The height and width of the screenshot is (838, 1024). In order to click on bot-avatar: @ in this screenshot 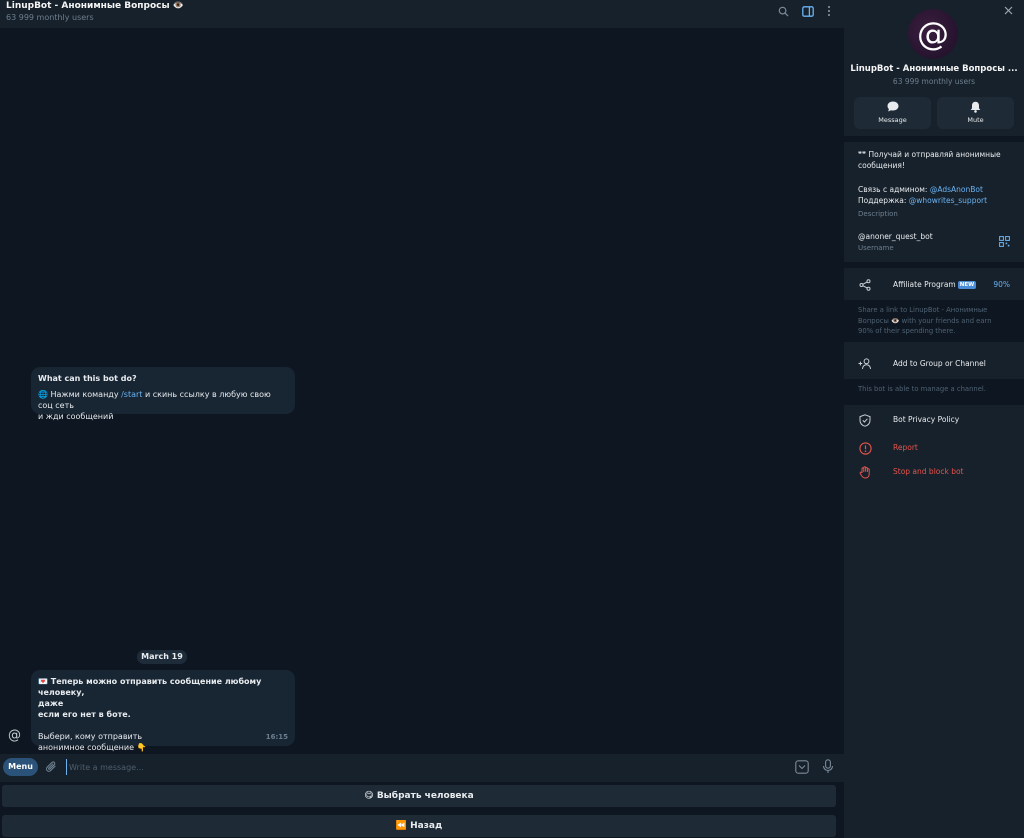, I will do `click(14, 736)`.